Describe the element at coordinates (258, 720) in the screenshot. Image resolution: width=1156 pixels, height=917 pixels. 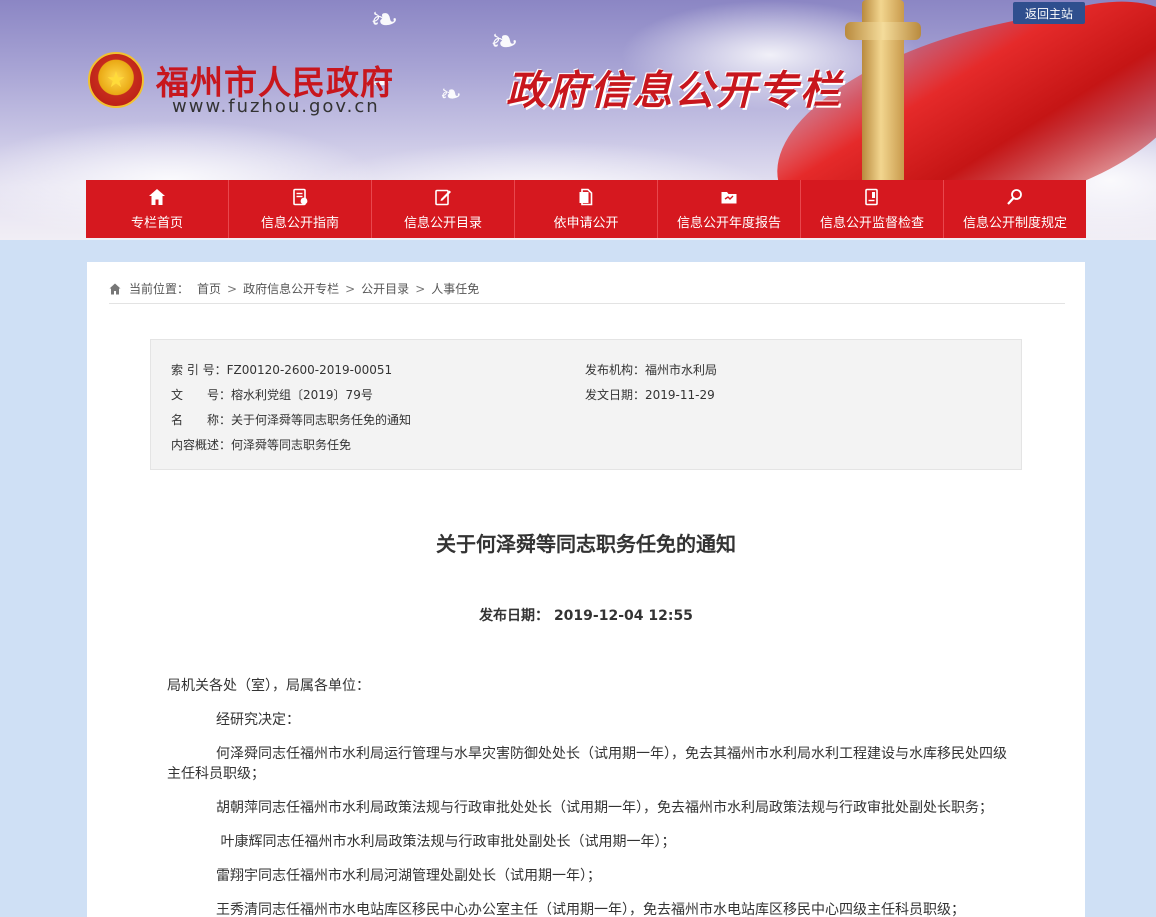
I see `article-paragraph: 经研究决定：` at that location.